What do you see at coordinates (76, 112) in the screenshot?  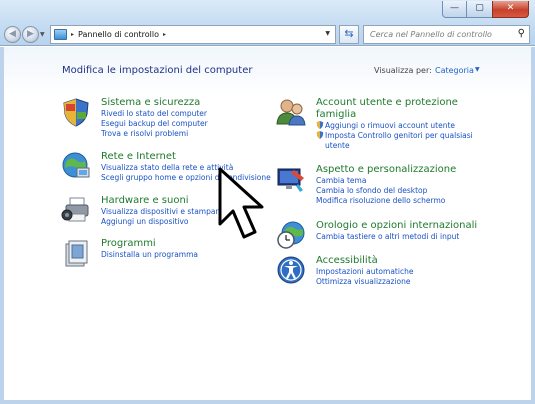 I see `shield-flag-icon` at bounding box center [76, 112].